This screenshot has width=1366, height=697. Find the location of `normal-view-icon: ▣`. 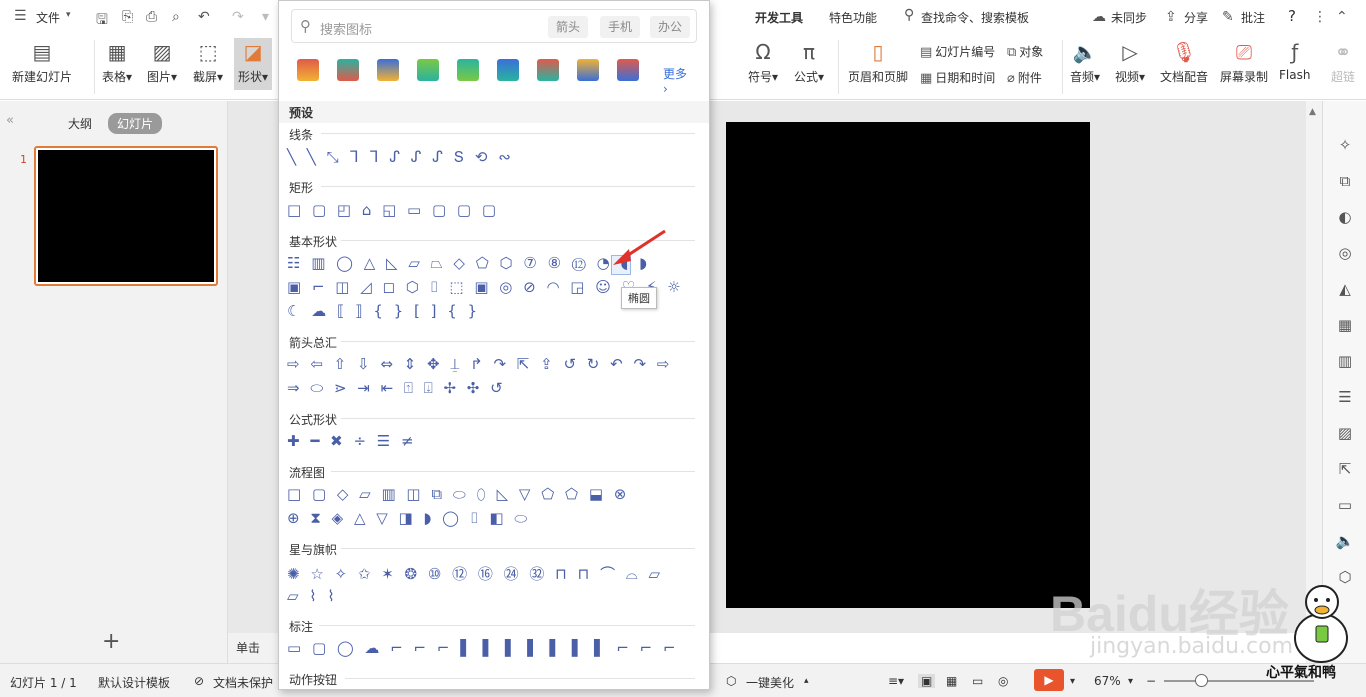

normal-view-icon: ▣ is located at coordinates (927, 681).